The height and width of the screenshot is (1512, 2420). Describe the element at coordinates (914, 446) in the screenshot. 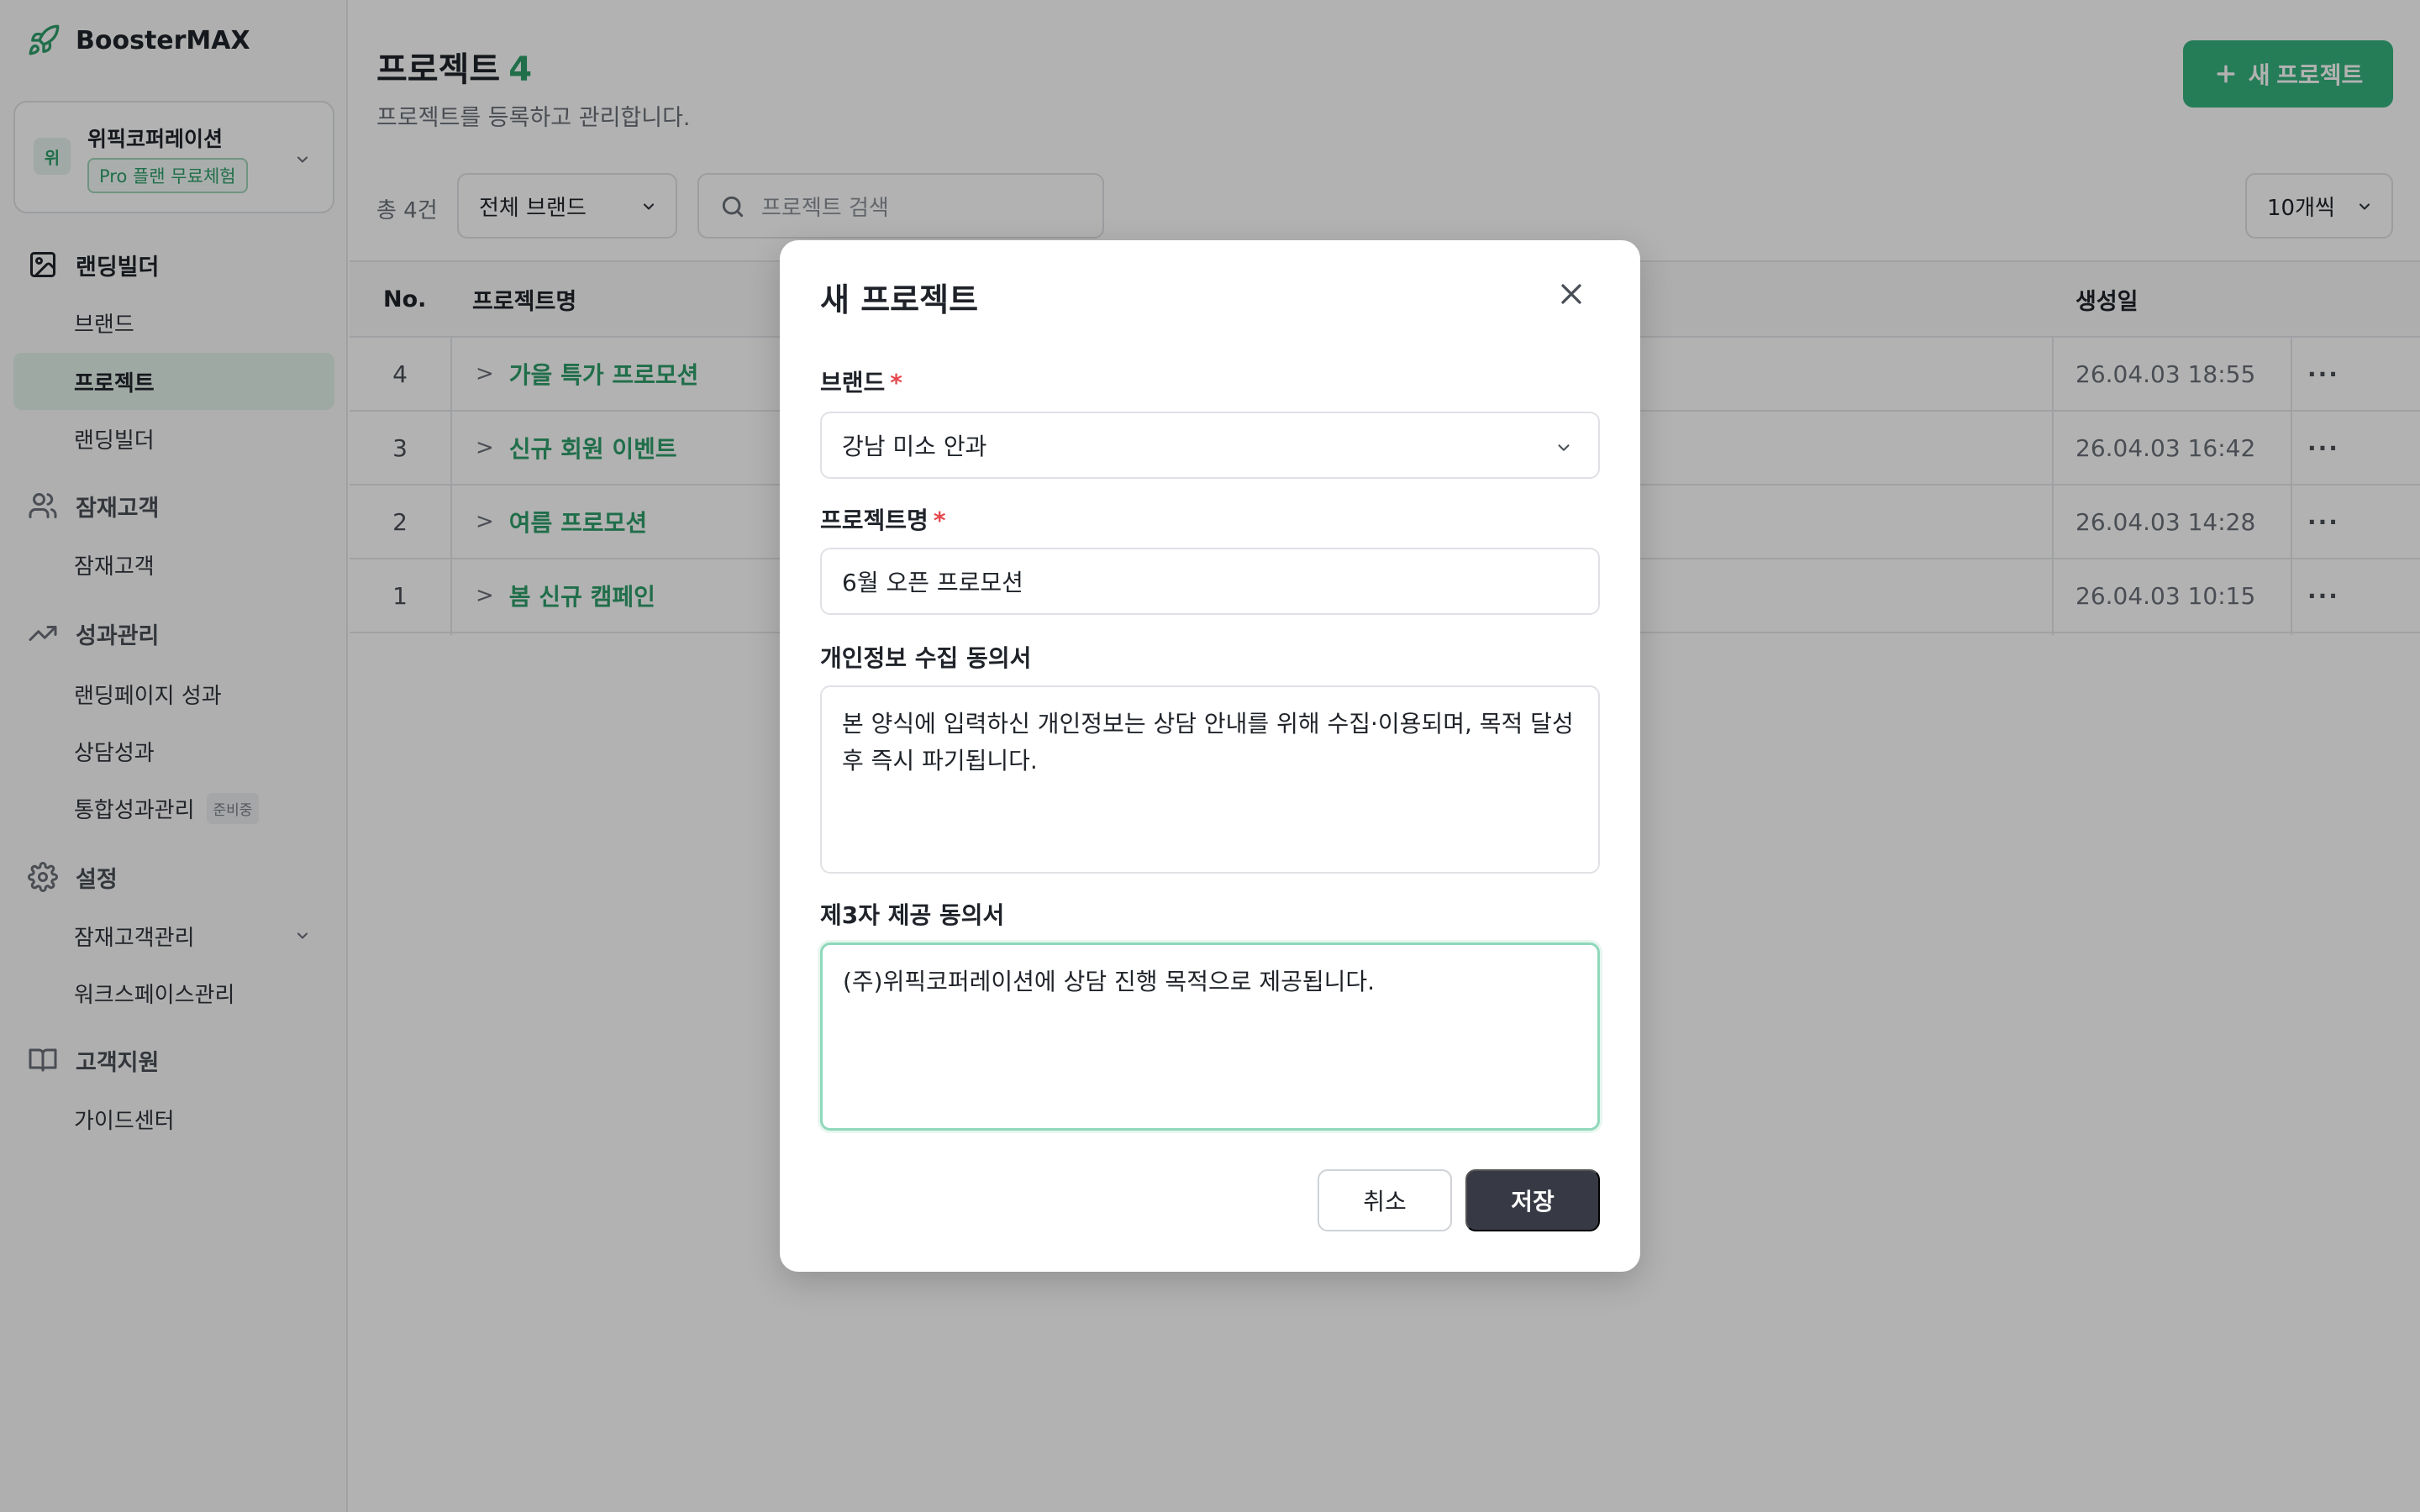

I see `brand-select-value: 강남 미소 안과` at that location.